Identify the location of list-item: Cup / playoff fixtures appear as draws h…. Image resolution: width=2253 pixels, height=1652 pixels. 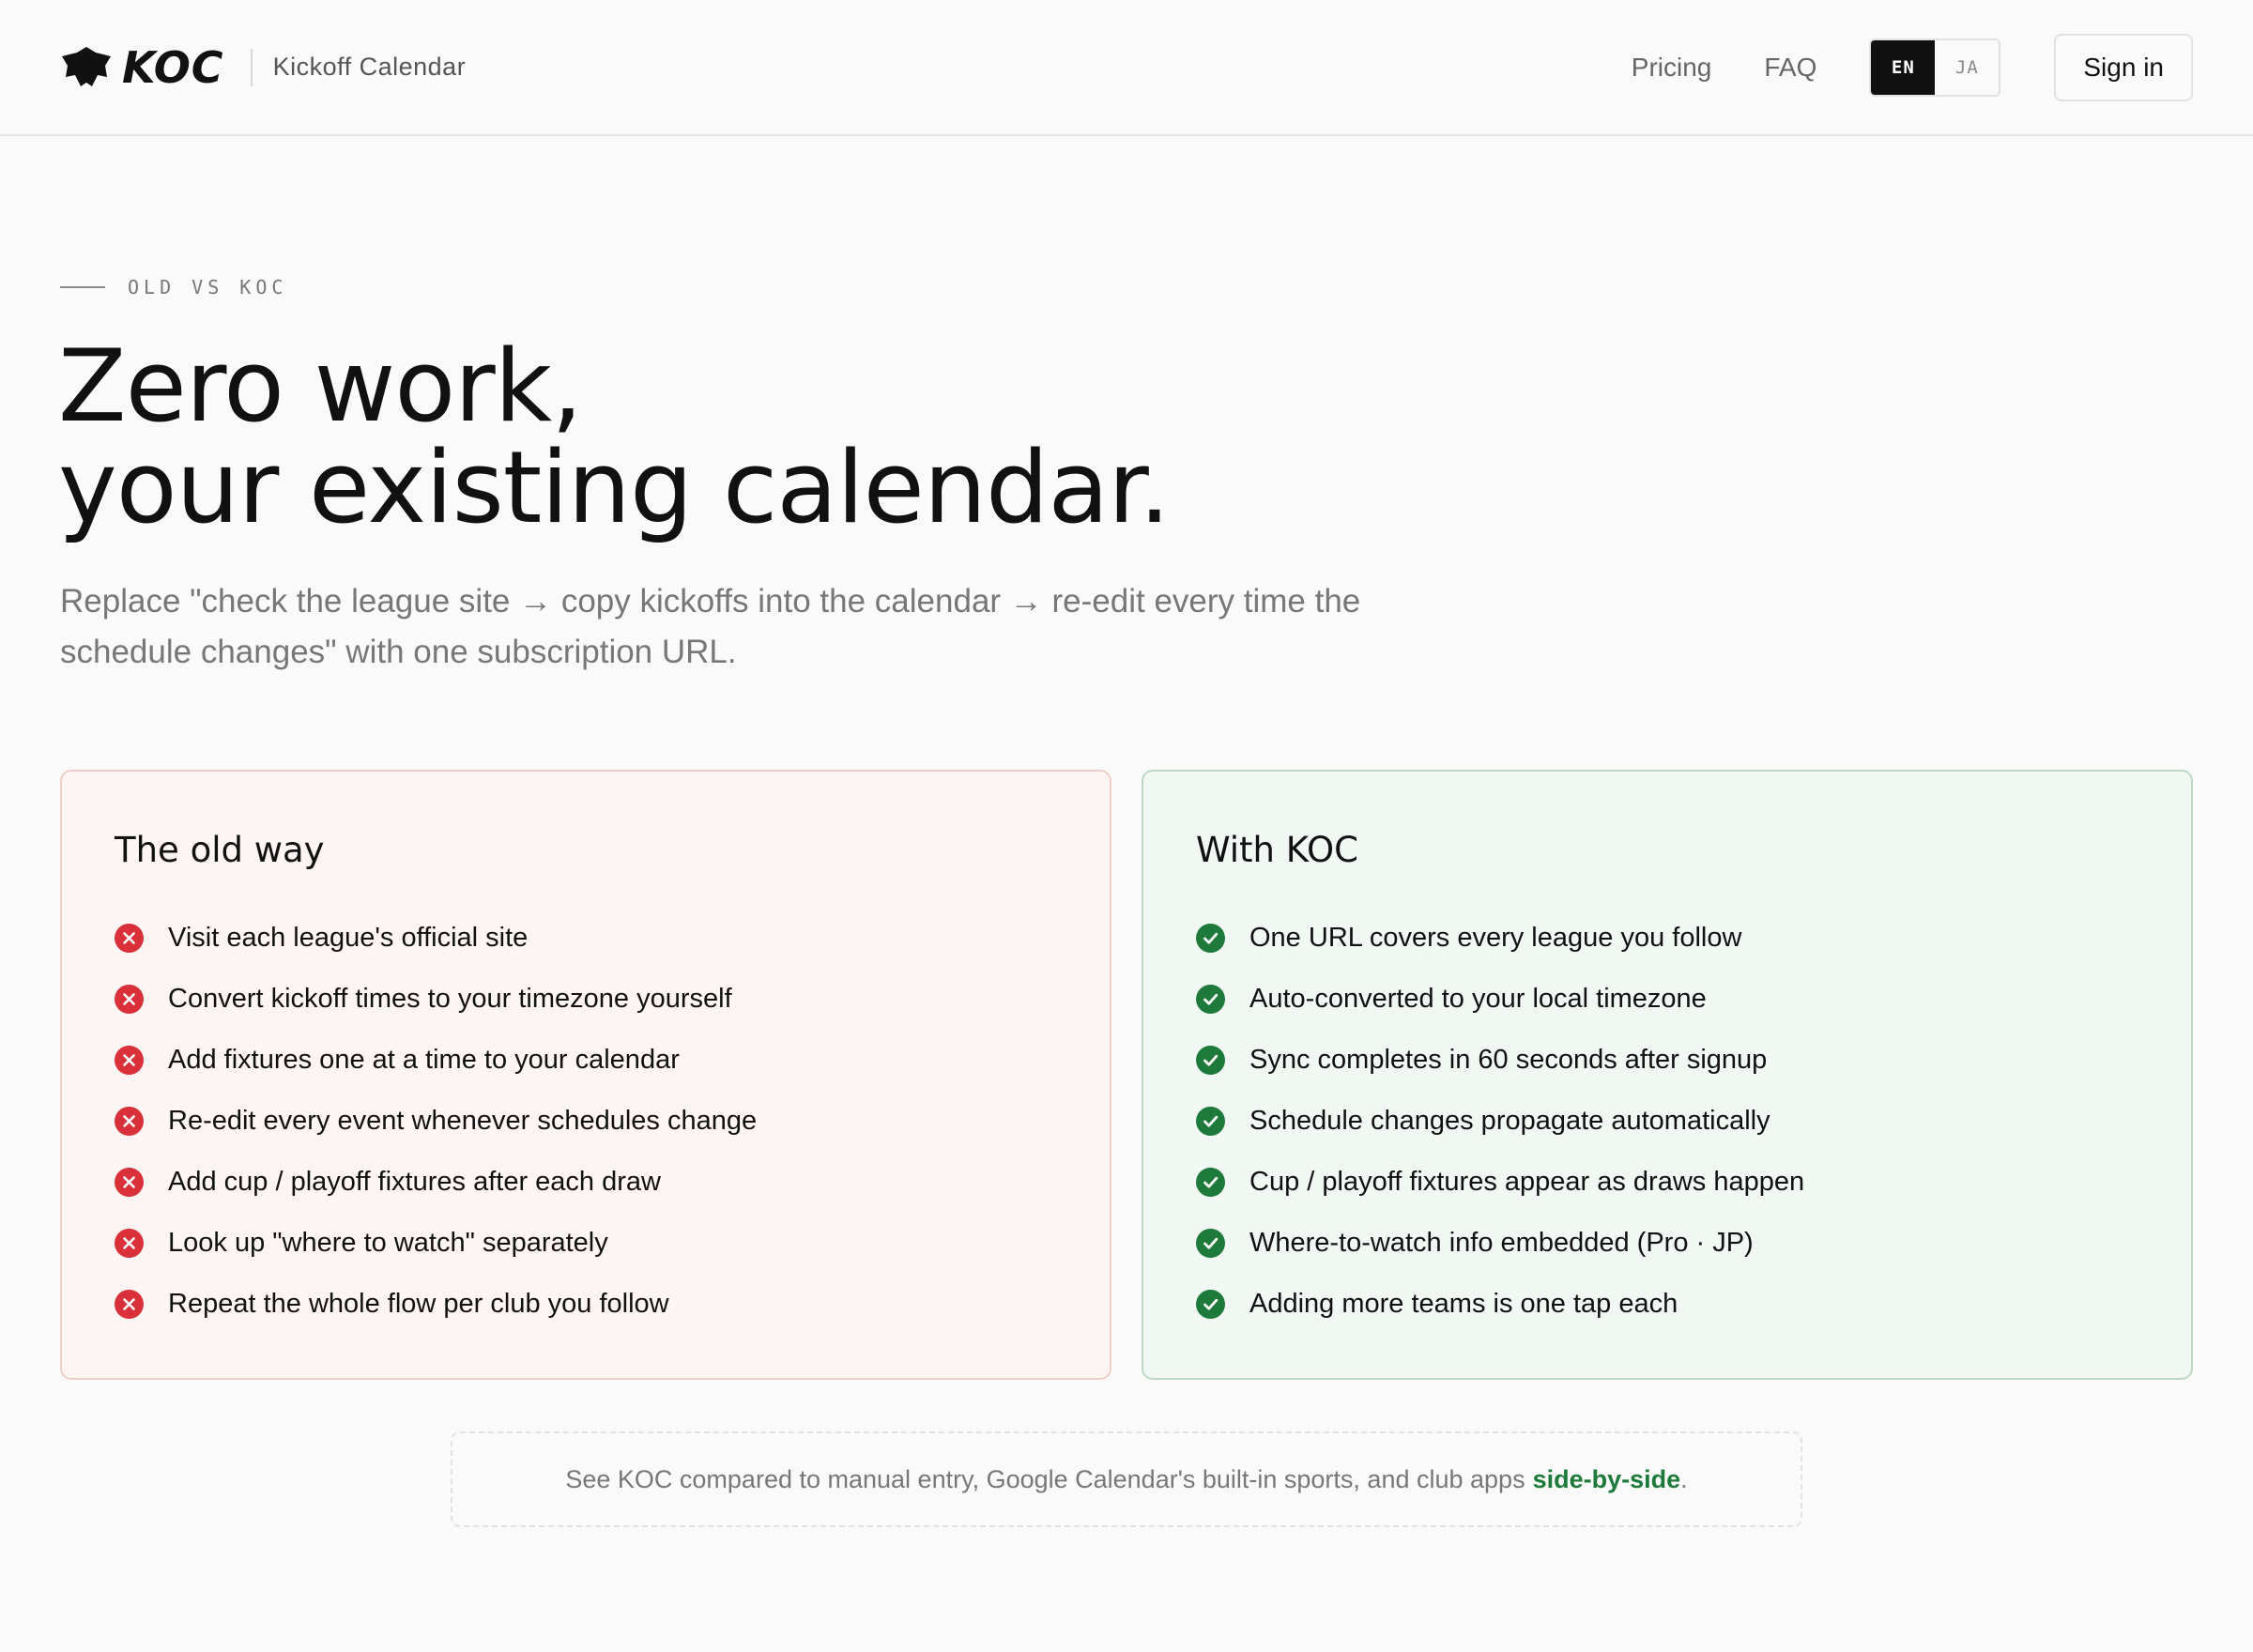
(1667, 1182).